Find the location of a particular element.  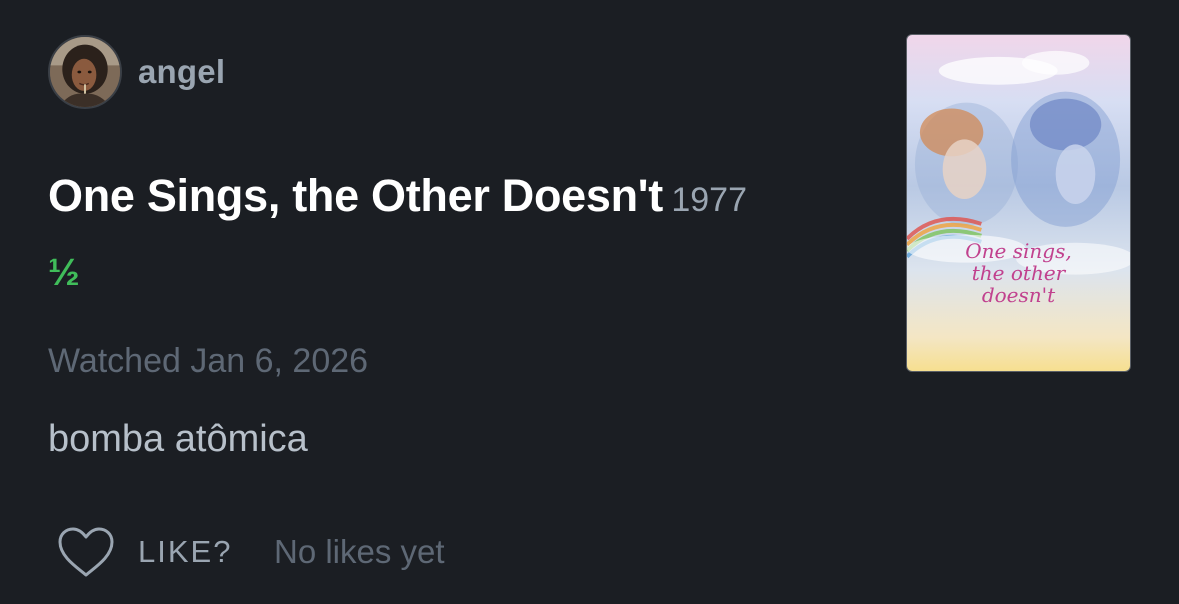

title-row: One Sings, the Other Doesn't 1977 is located at coordinates (397, 196).